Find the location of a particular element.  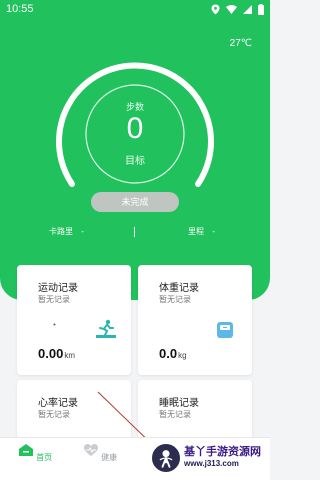

nav-item-health: 健康 is located at coordinates (100, 453).